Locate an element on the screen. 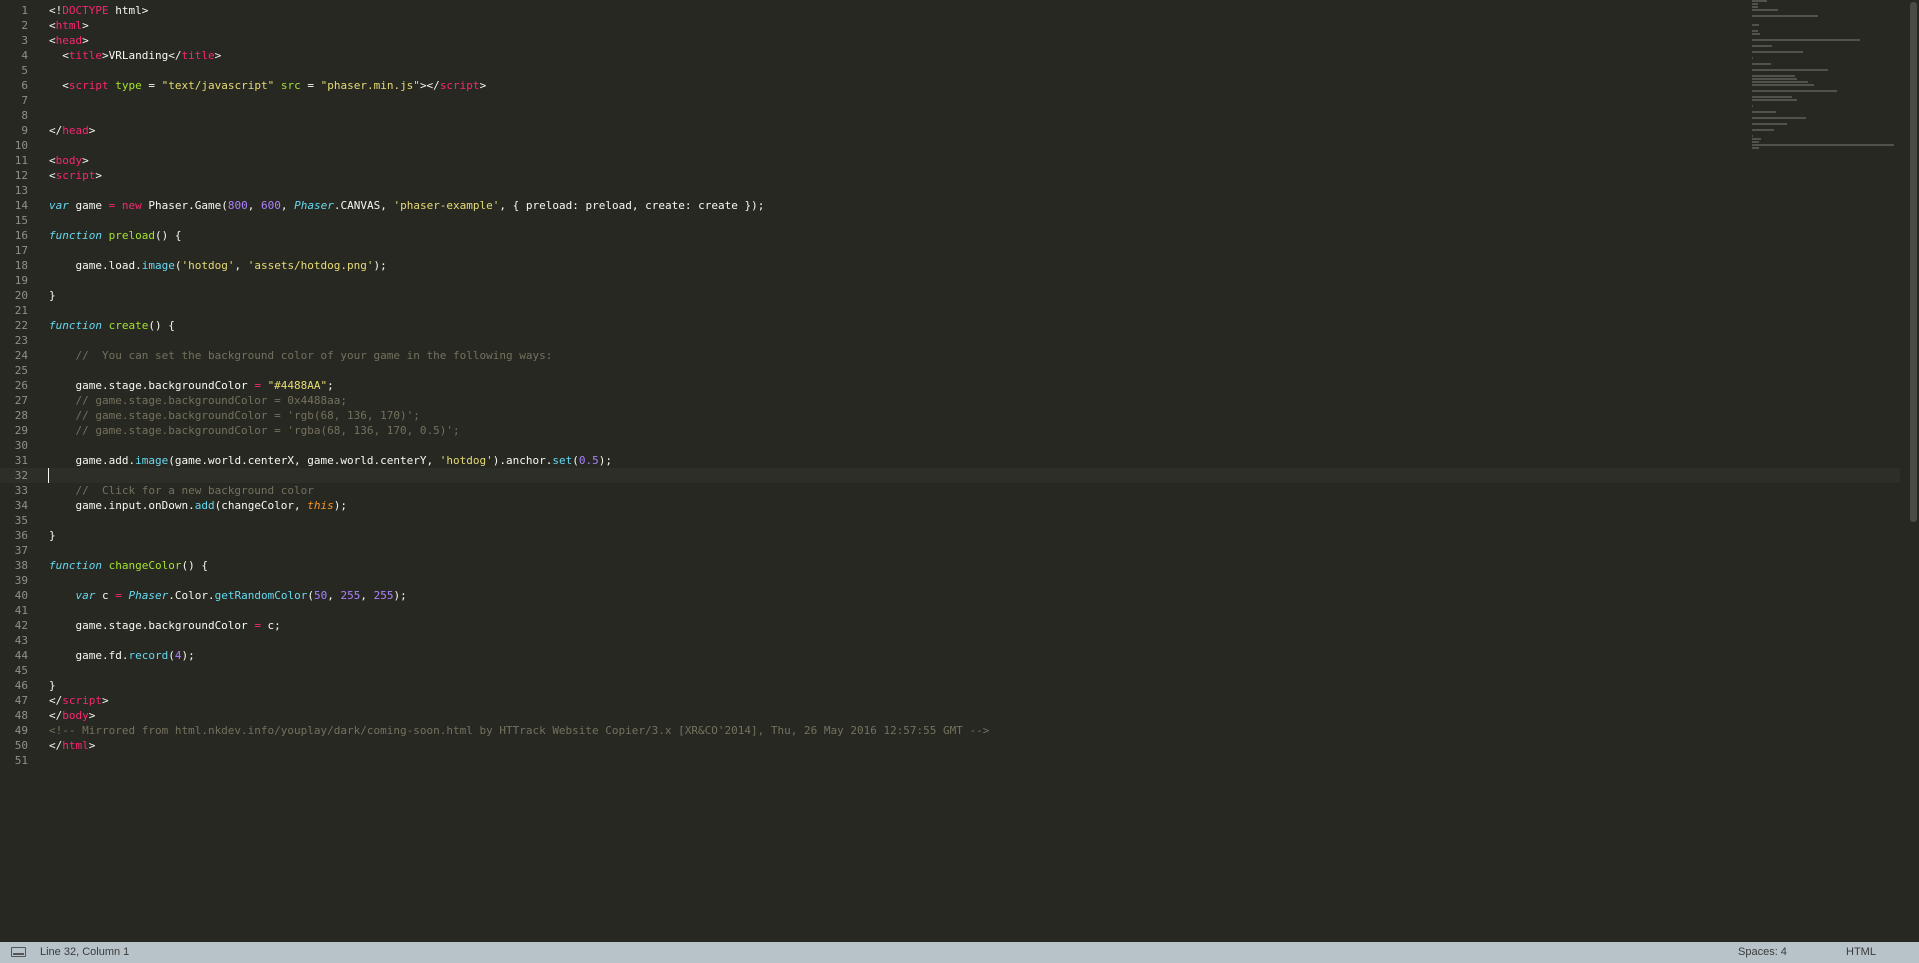  code-line: <!DOCTYPE html> is located at coordinates (899, 10).